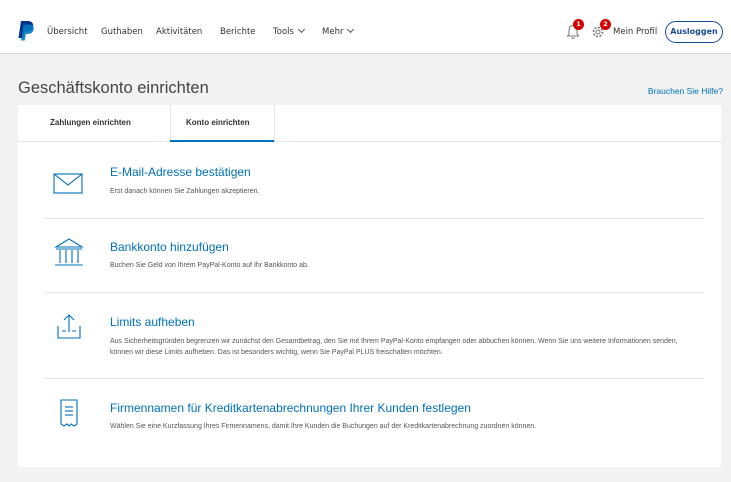 Image resolution: width=731 pixels, height=482 pixels. I want to click on tab-bar: Zahlungen einrichten Konto einrichten, so click(369, 123).